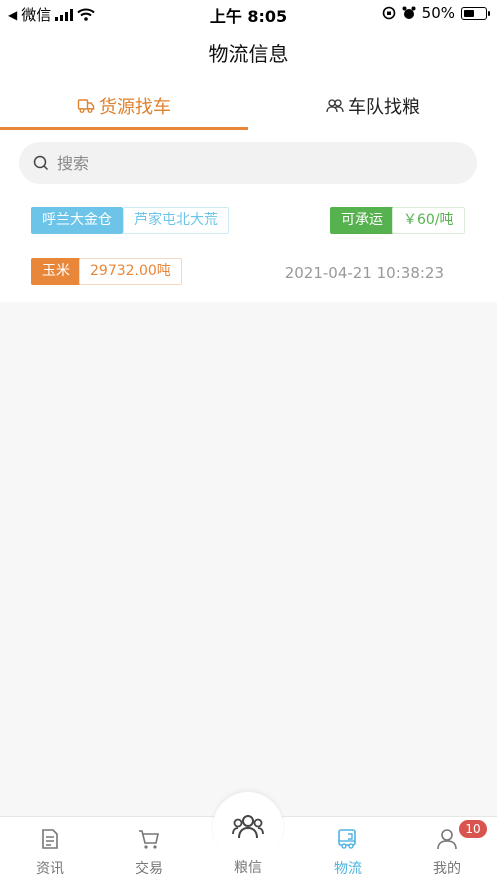 The image size is (497, 883). I want to click on search-bar, so click(248, 163).